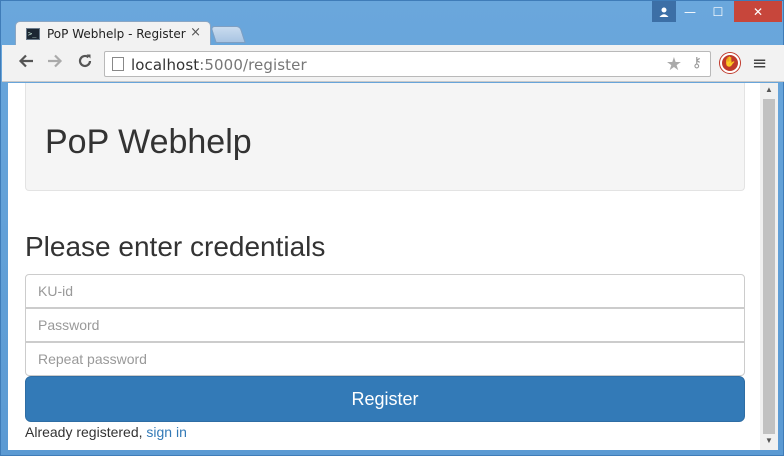  I want to click on reload-icon, so click(85, 63).